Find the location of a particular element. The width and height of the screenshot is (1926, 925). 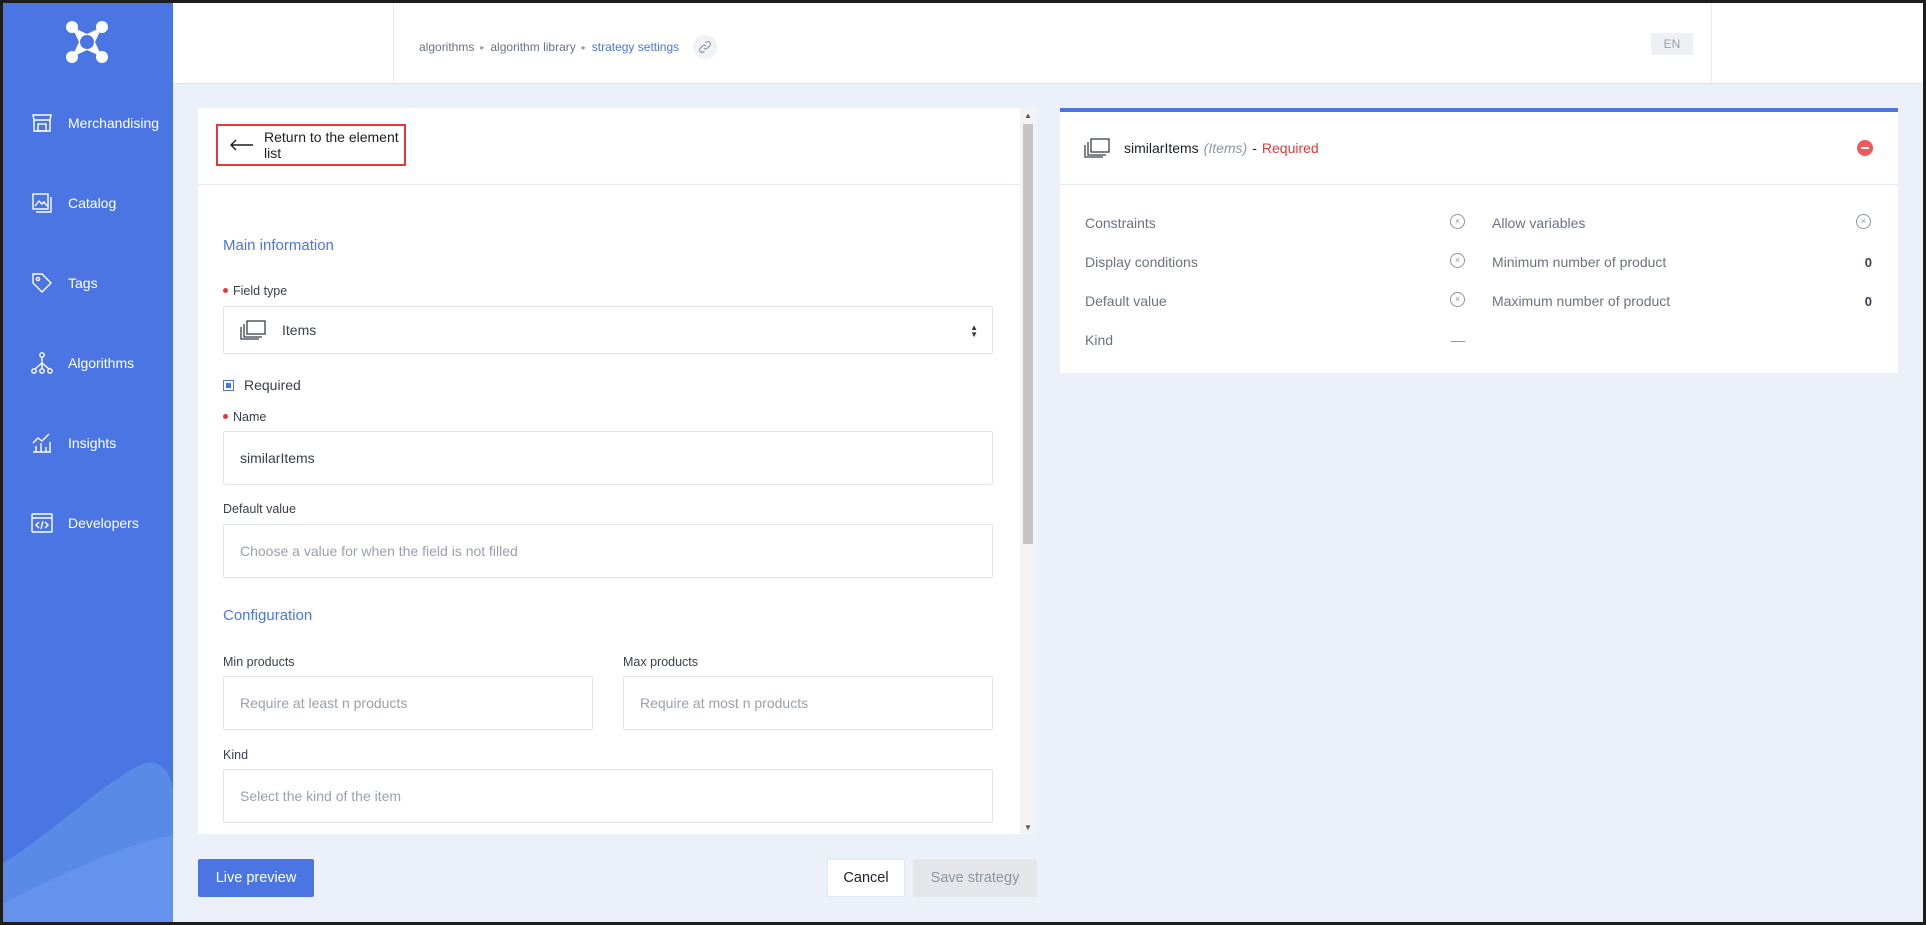

field-type-label-text: Field type is located at coordinates (260, 291).